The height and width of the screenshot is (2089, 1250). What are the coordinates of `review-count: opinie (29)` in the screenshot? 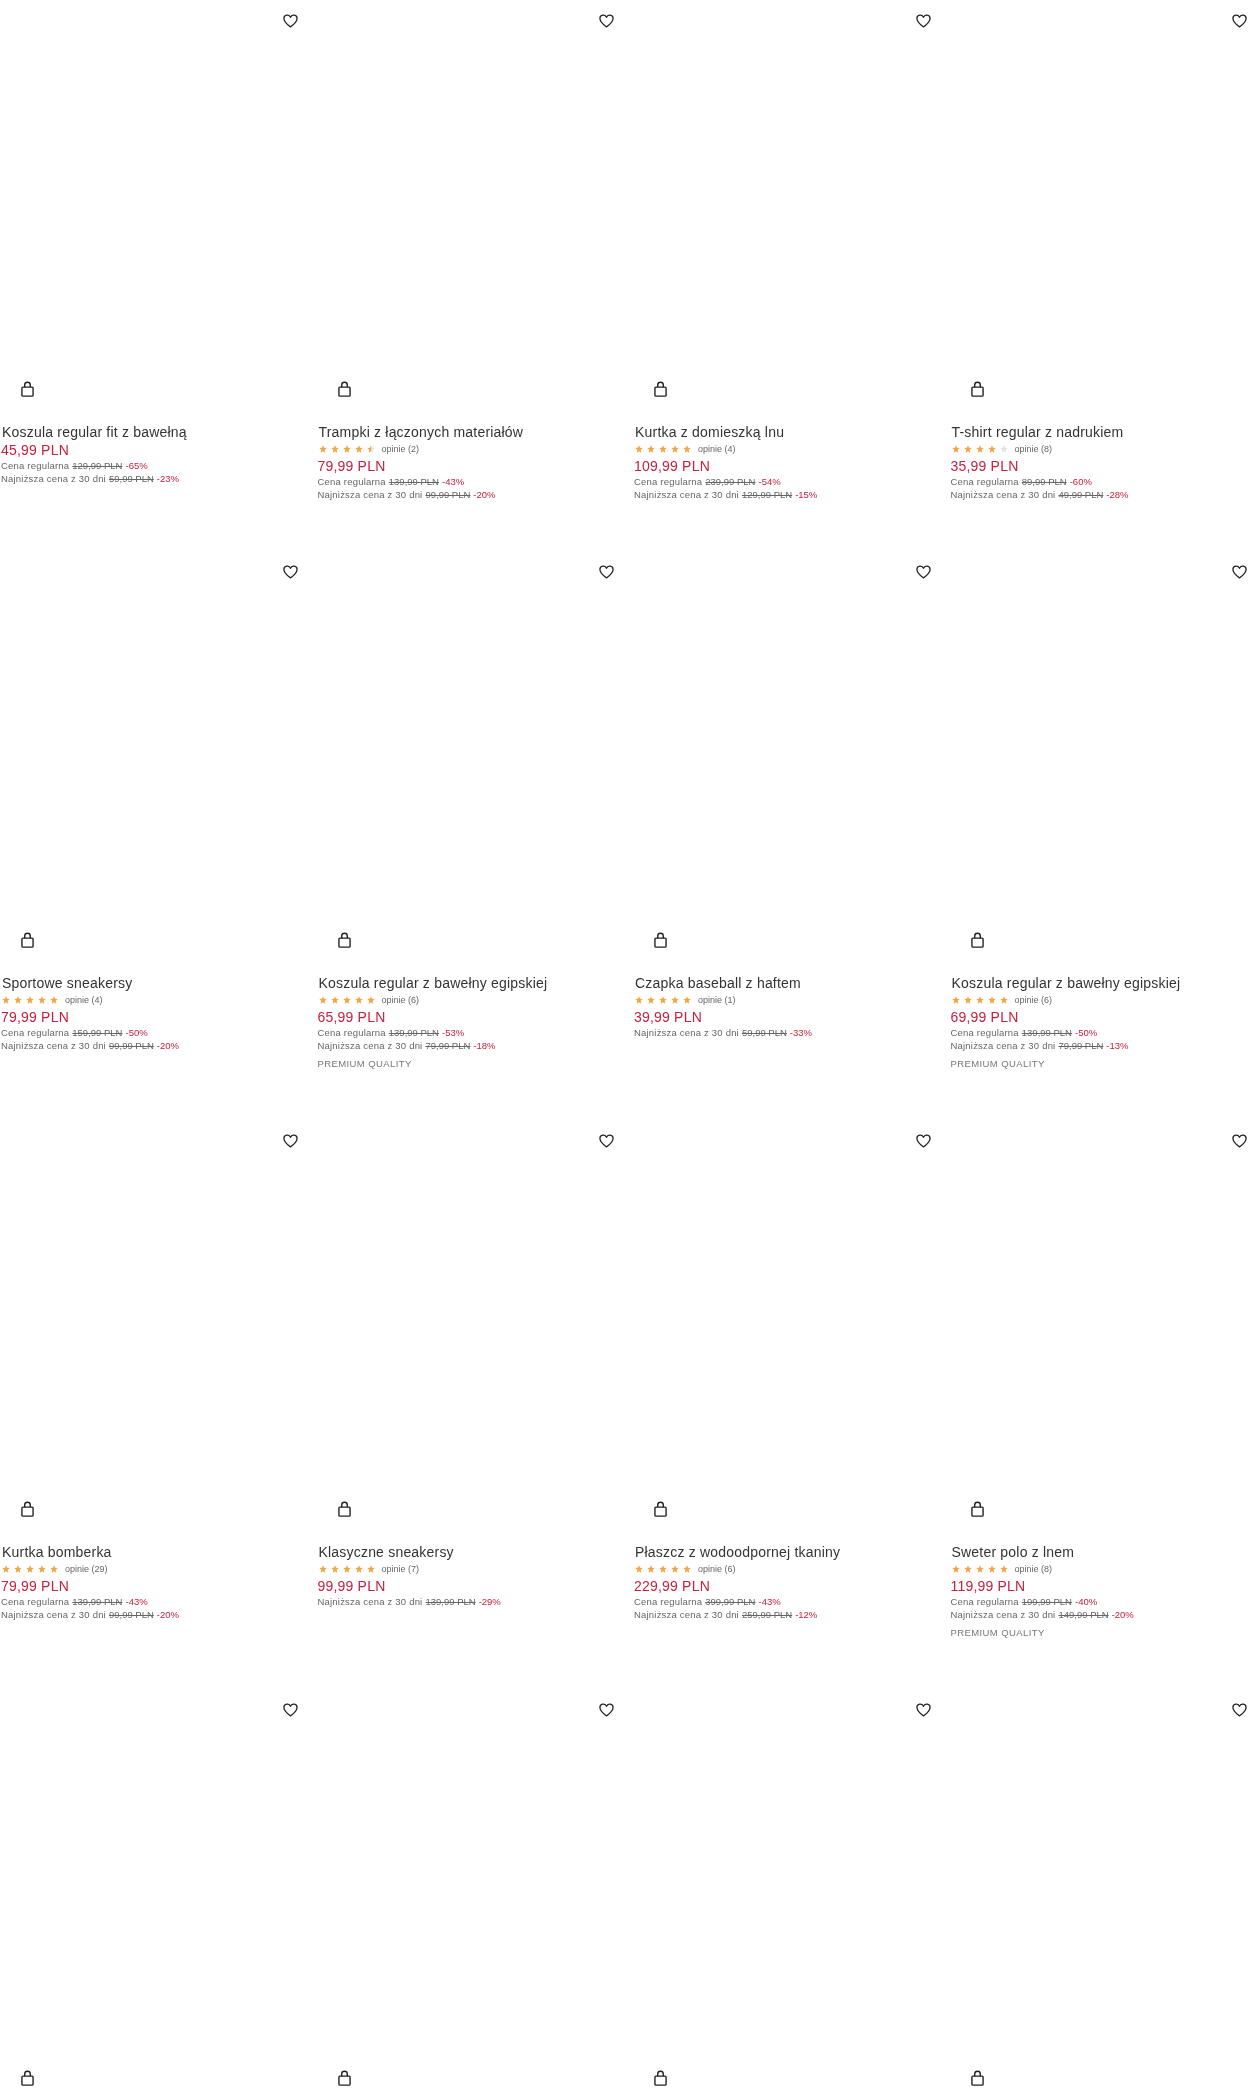 It's located at (86, 1569).